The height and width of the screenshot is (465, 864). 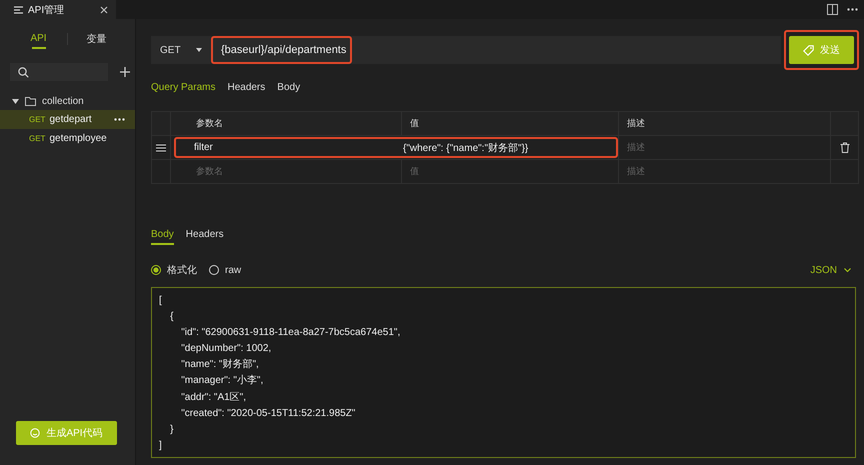 What do you see at coordinates (18, 10) in the screenshot?
I see `list-icon` at bounding box center [18, 10].